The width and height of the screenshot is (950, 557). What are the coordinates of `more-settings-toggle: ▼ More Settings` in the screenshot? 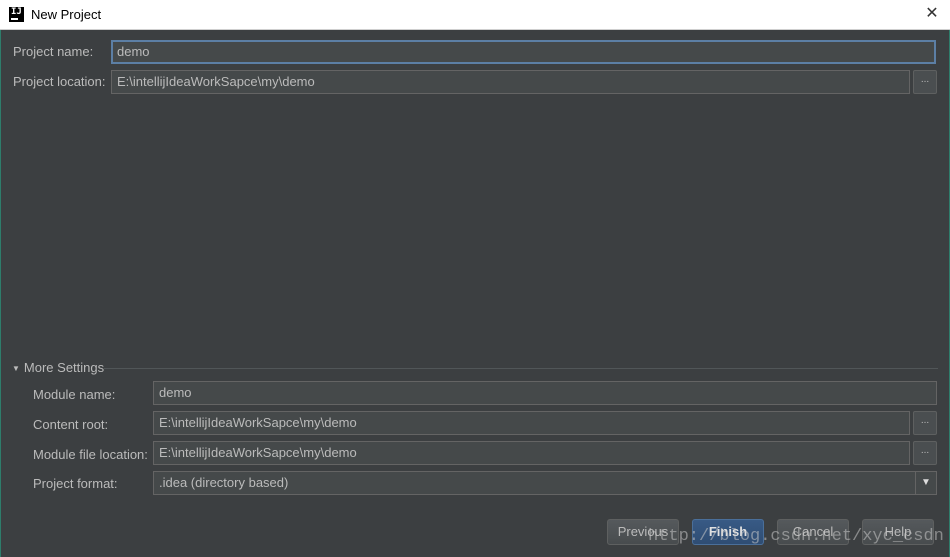 It's located at (58, 367).